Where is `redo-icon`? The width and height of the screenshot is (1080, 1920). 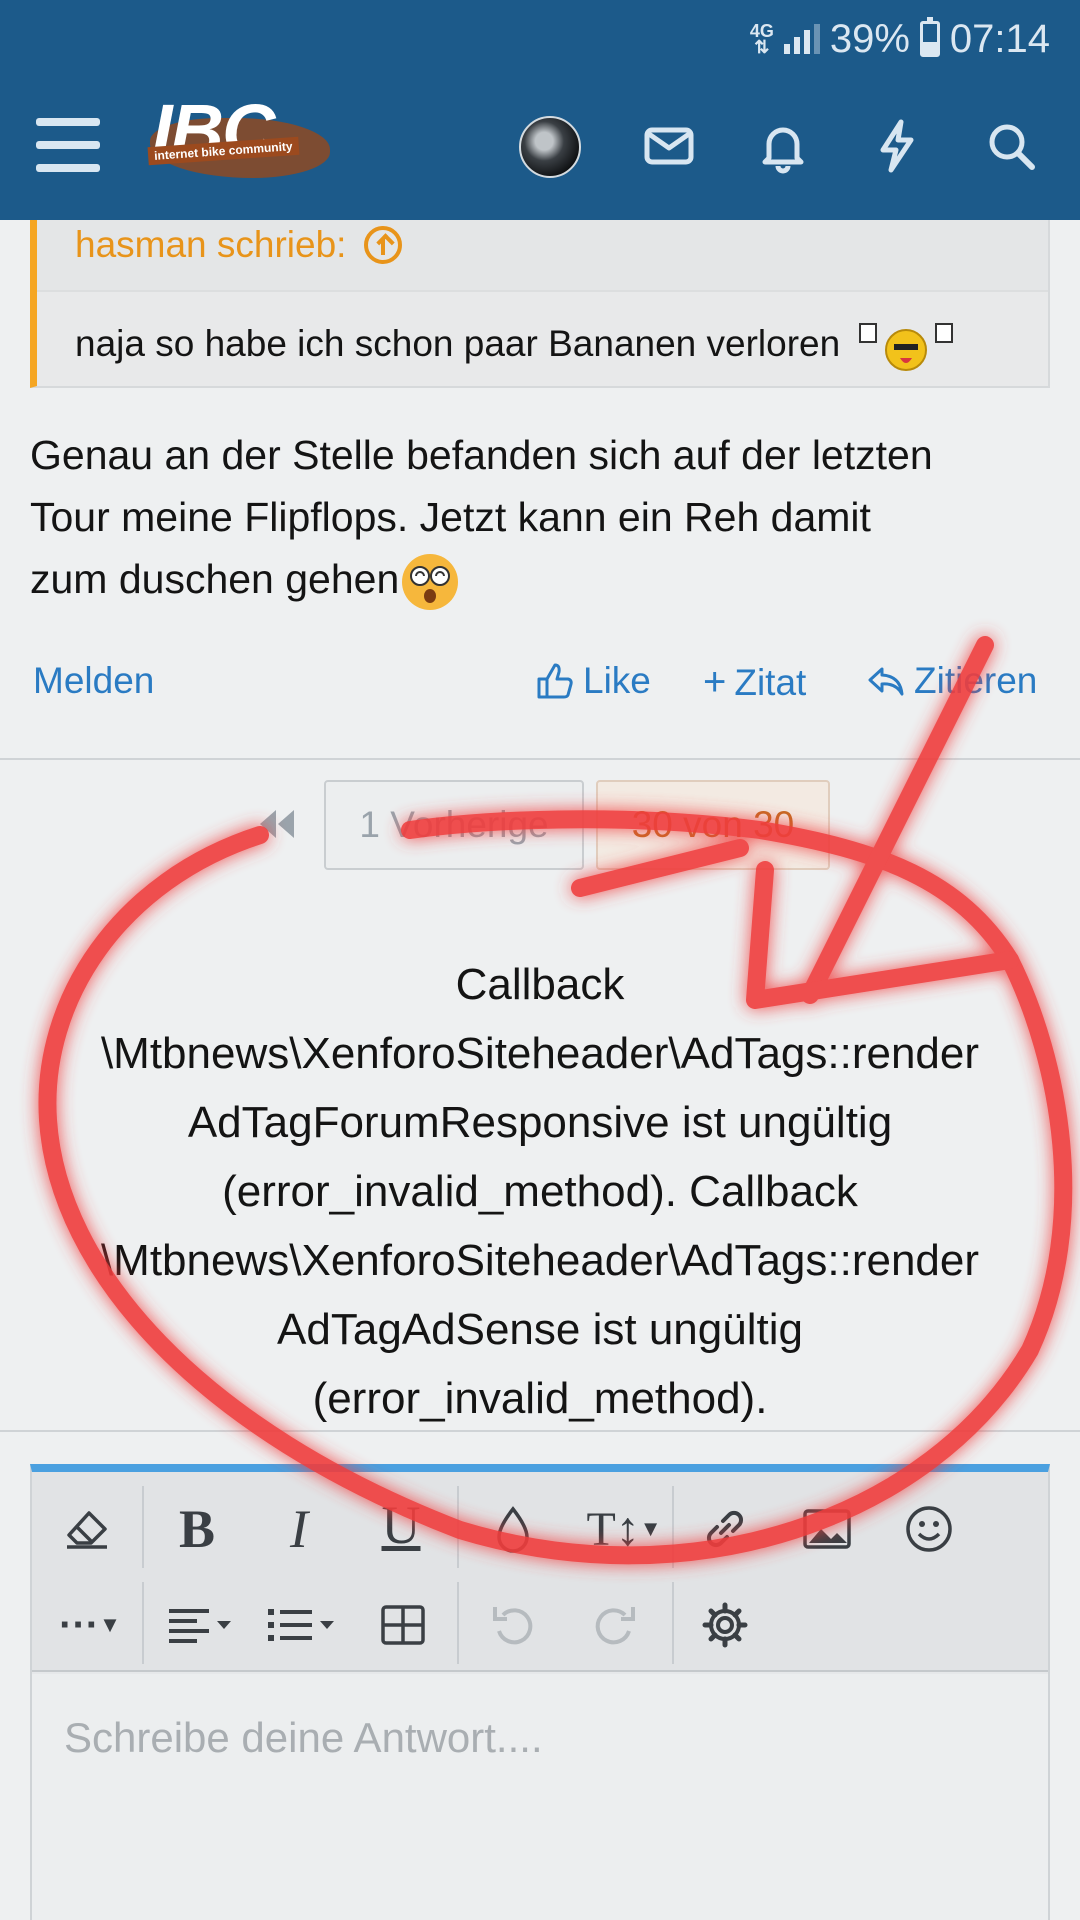
redo-icon is located at coordinates (615, 1625).